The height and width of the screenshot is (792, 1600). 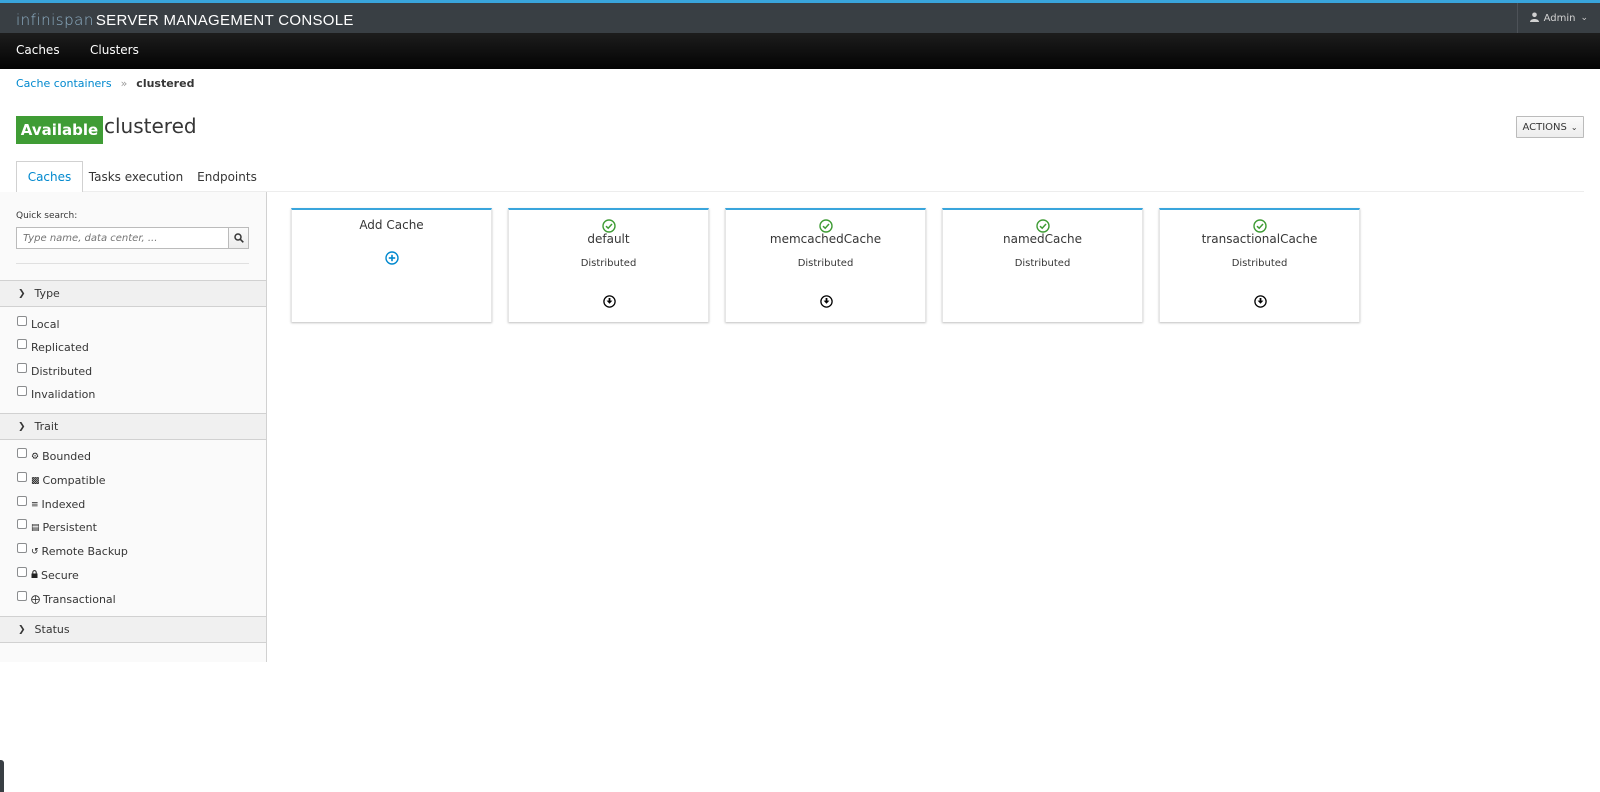 What do you see at coordinates (165, 83) in the screenshot?
I see `breadcrumb-current: clustered` at bounding box center [165, 83].